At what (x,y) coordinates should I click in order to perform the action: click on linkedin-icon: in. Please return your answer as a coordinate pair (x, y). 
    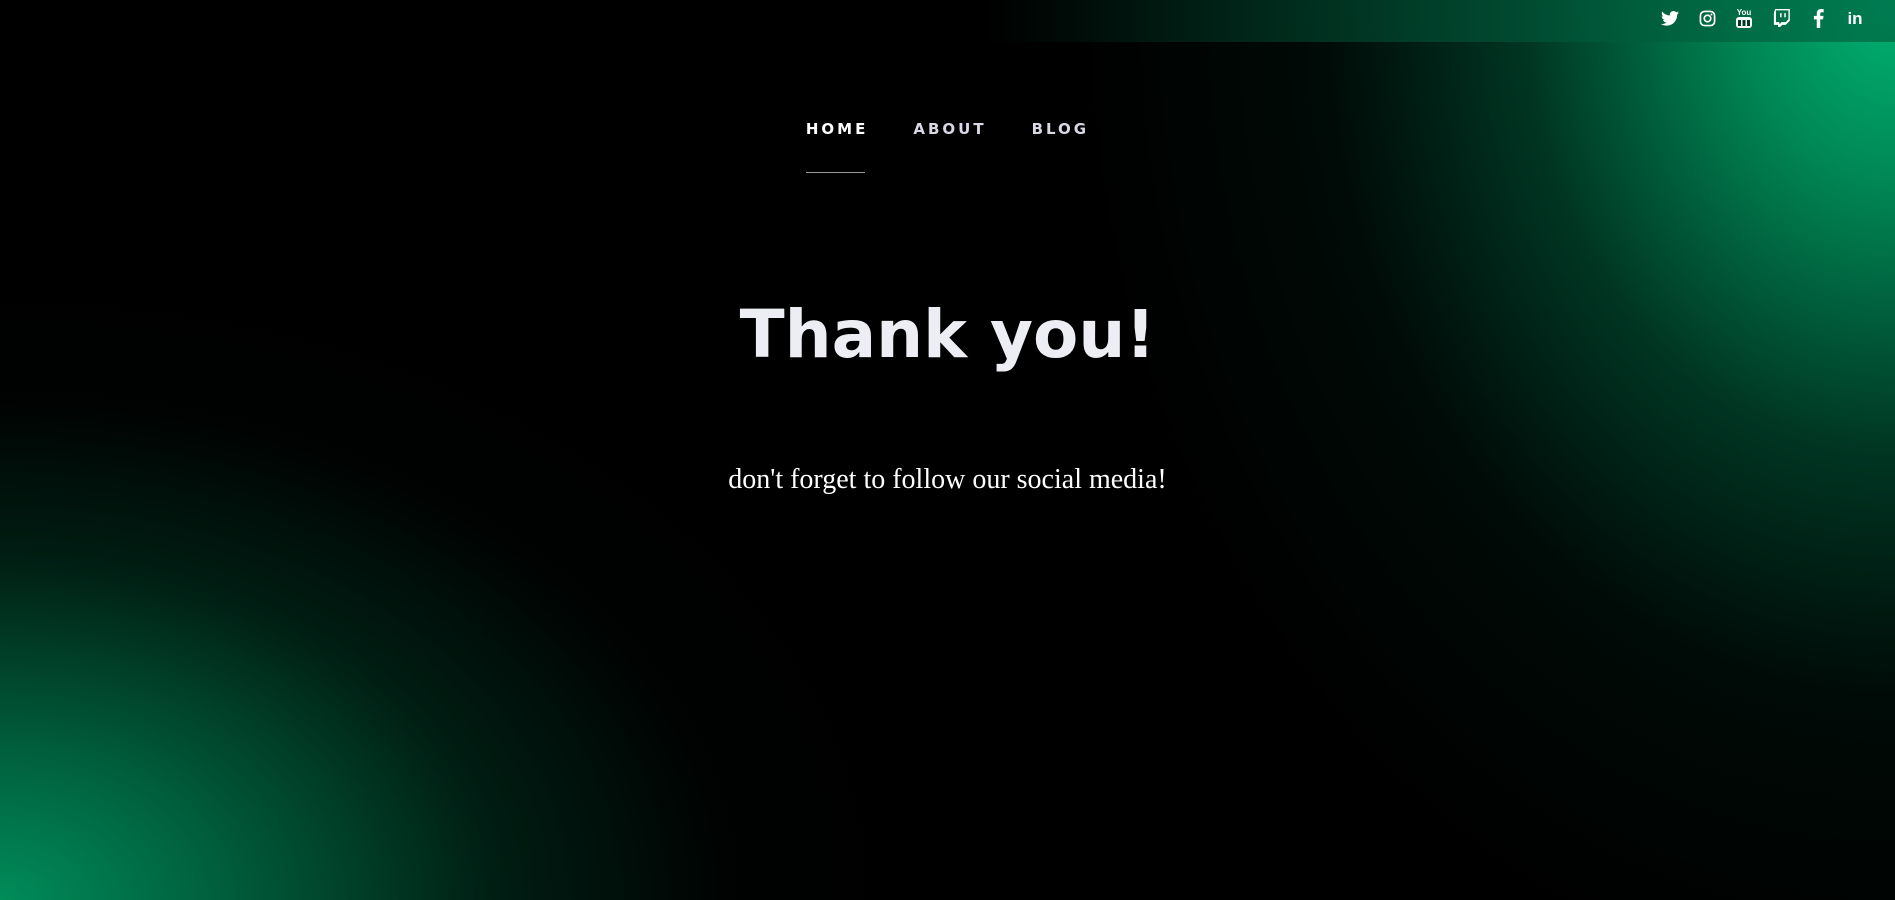
    Looking at the image, I should click on (1855, 18).